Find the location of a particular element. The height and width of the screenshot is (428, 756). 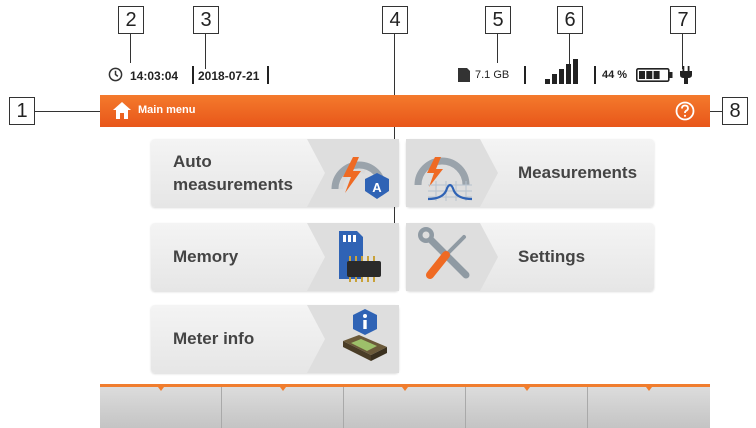

title-bar: Main menu is located at coordinates (405, 111).